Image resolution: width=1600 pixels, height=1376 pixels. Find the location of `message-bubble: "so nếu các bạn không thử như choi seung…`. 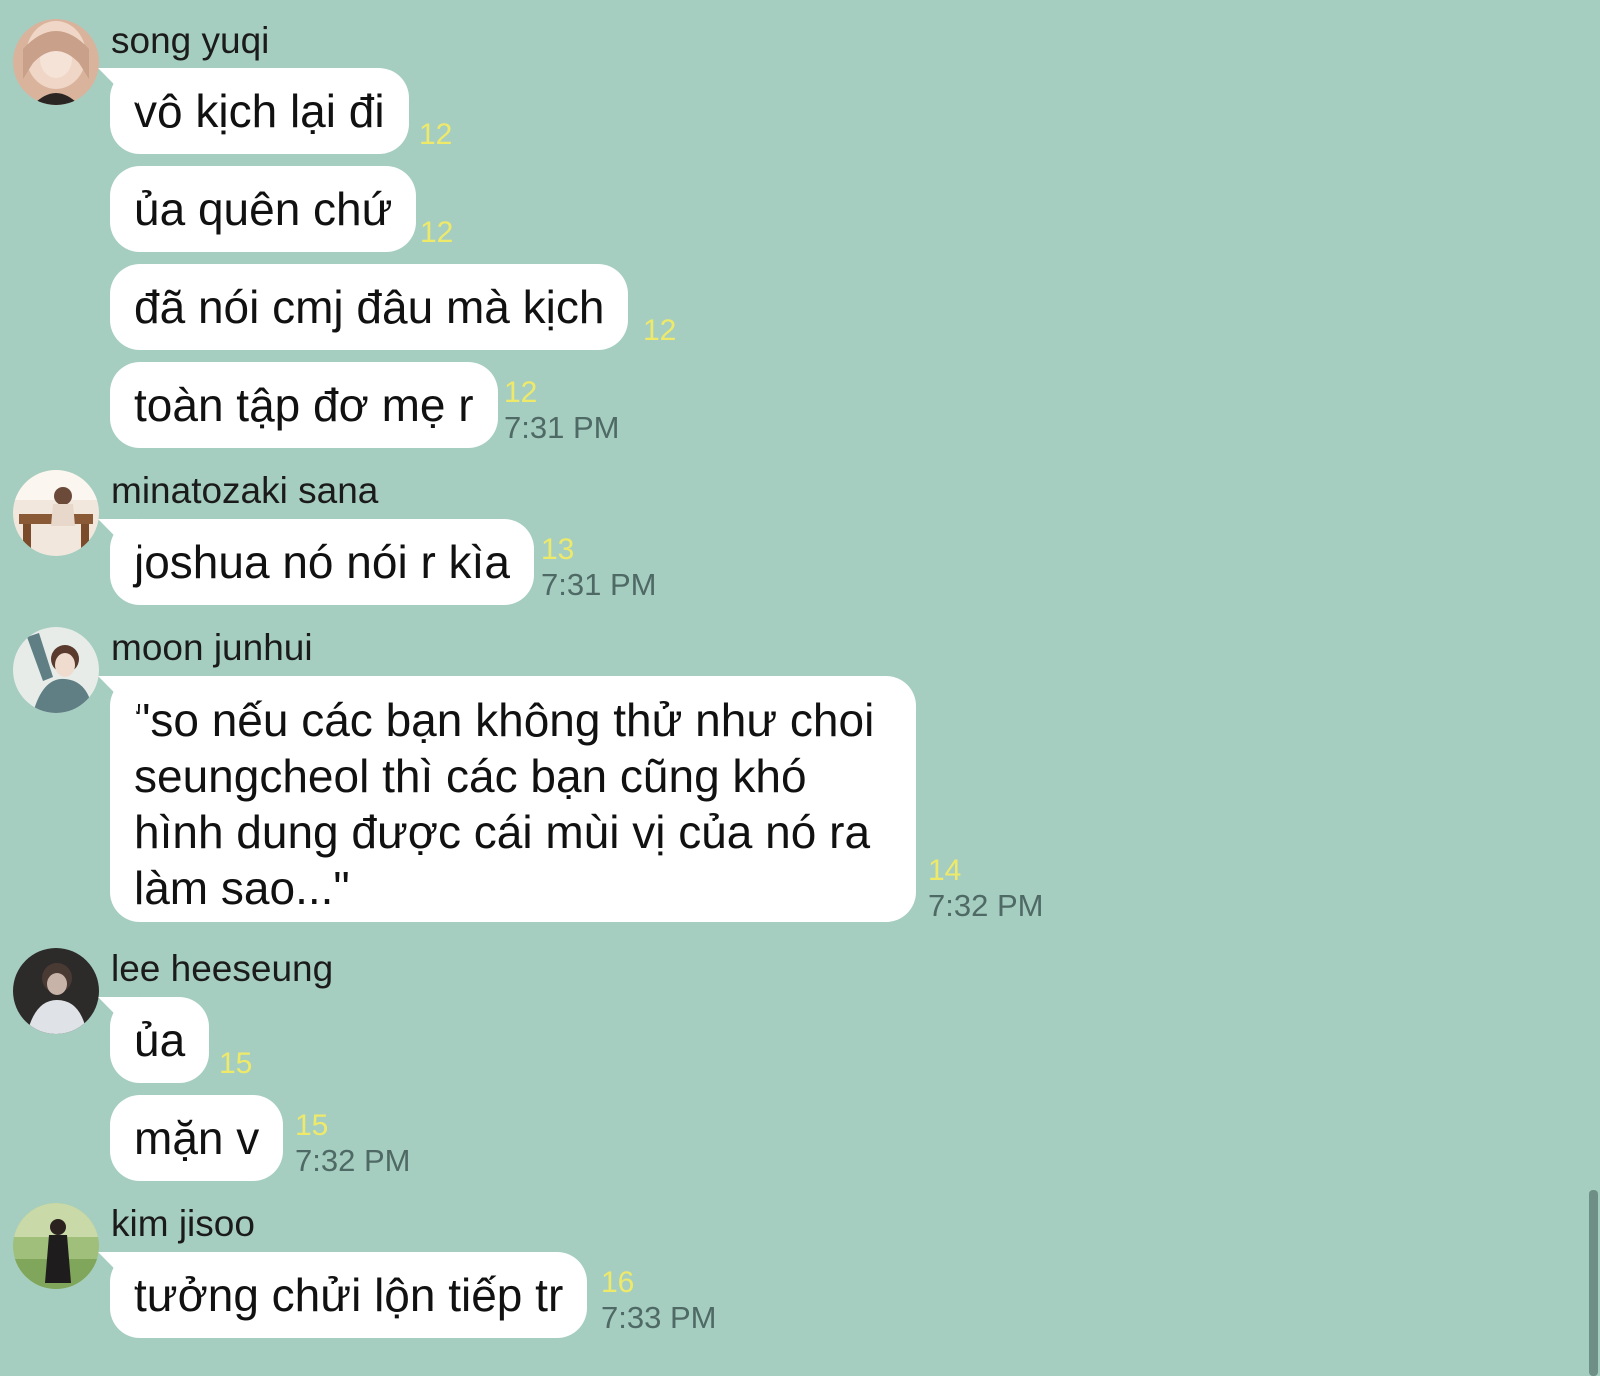

message-bubble: "so nếu các bạn không thử như choi seung… is located at coordinates (513, 799).